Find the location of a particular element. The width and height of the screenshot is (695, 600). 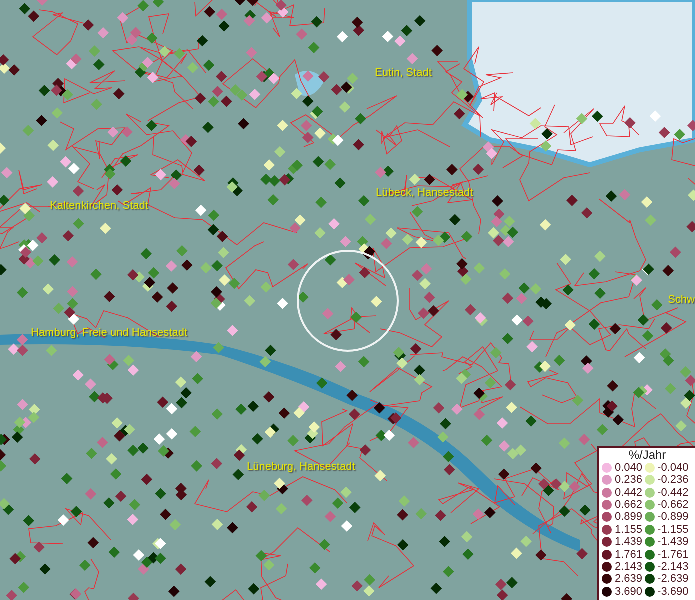

legend-label: -1.155 is located at coordinates (673, 530).